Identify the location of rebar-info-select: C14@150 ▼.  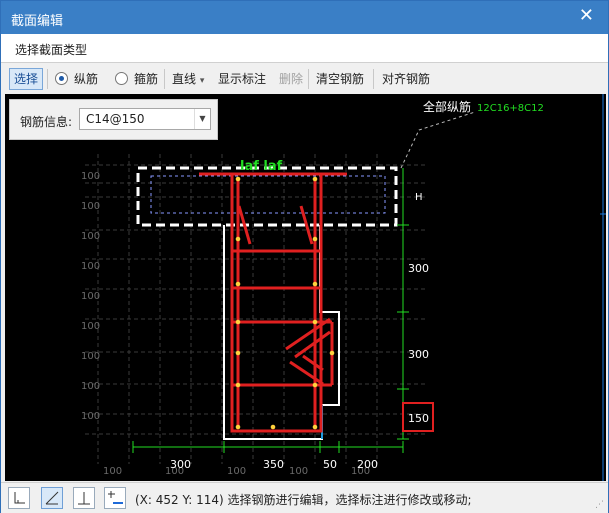
(145, 119).